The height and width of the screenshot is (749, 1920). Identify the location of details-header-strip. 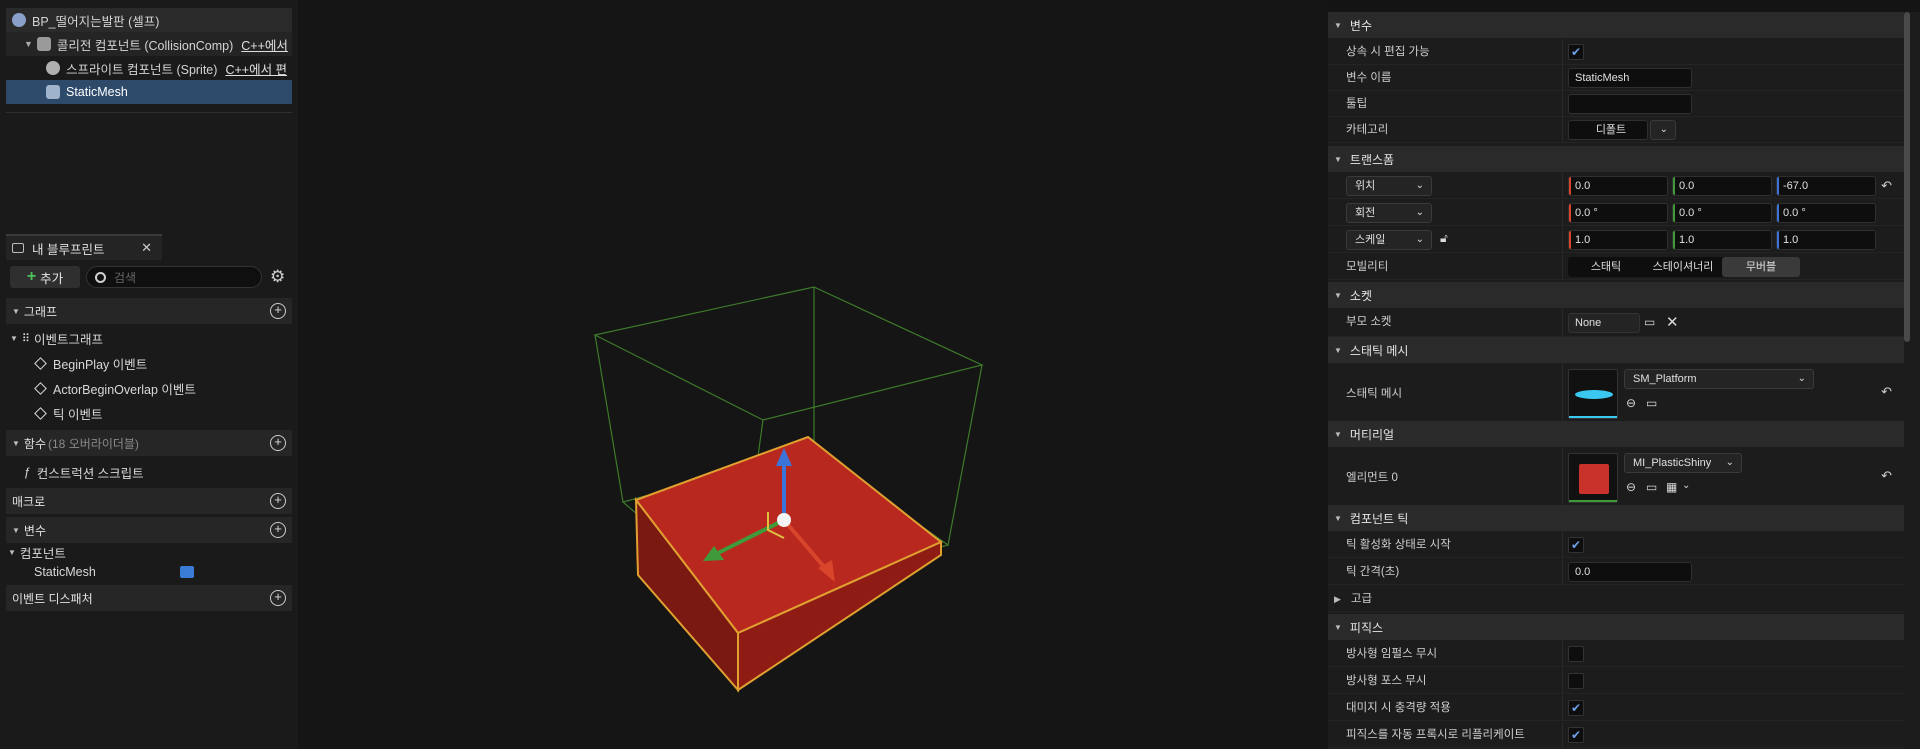
(1624, 6).